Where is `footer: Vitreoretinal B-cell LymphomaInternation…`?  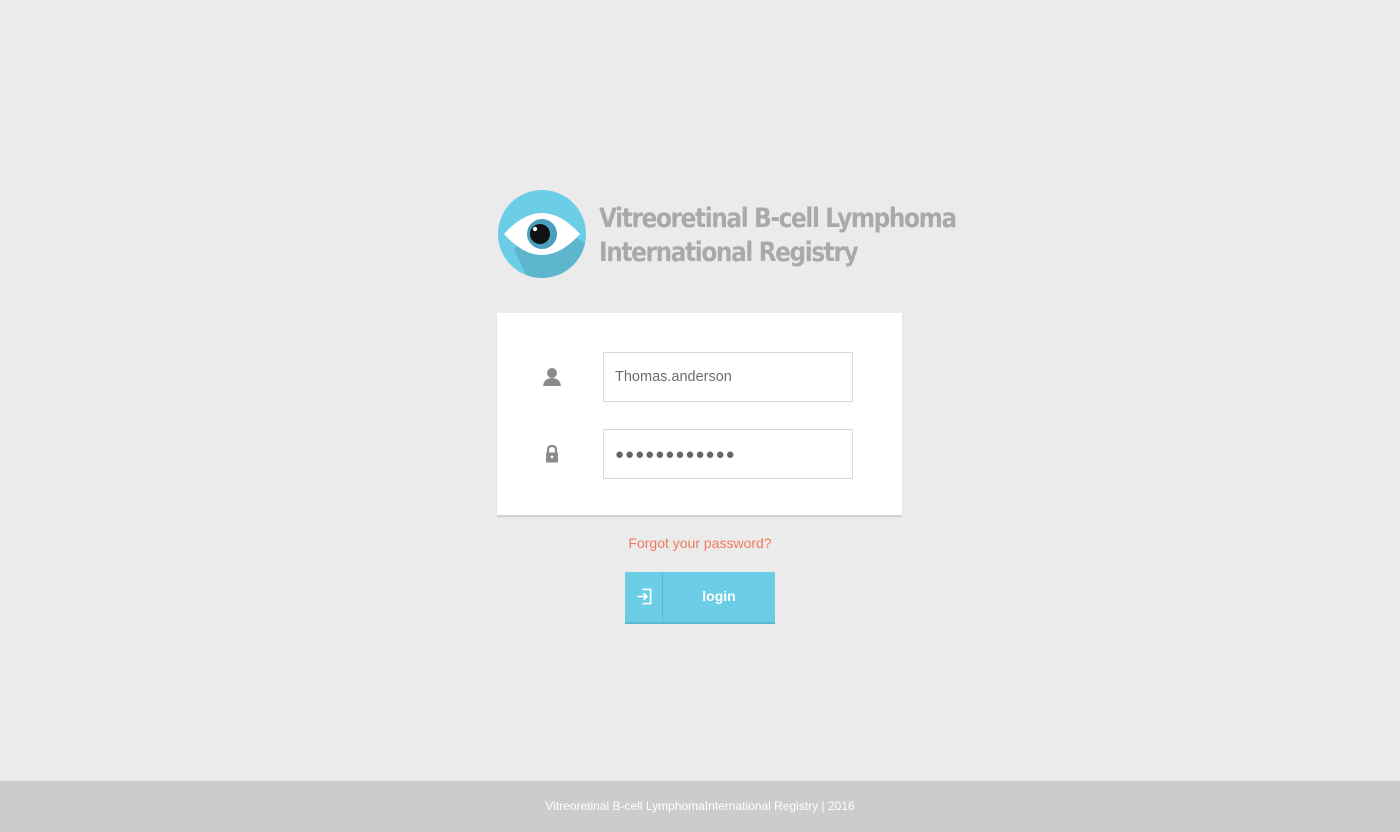
footer: Vitreoretinal B-cell LymphomaInternation… is located at coordinates (700, 806).